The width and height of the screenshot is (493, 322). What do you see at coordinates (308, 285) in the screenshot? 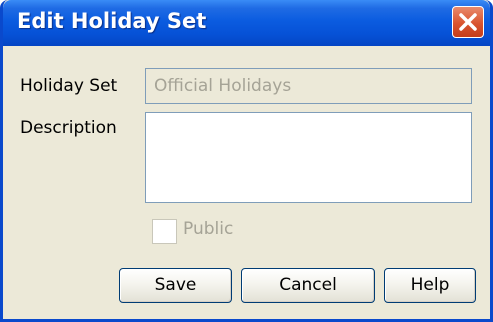
I see `cancel-button: Cancel` at bounding box center [308, 285].